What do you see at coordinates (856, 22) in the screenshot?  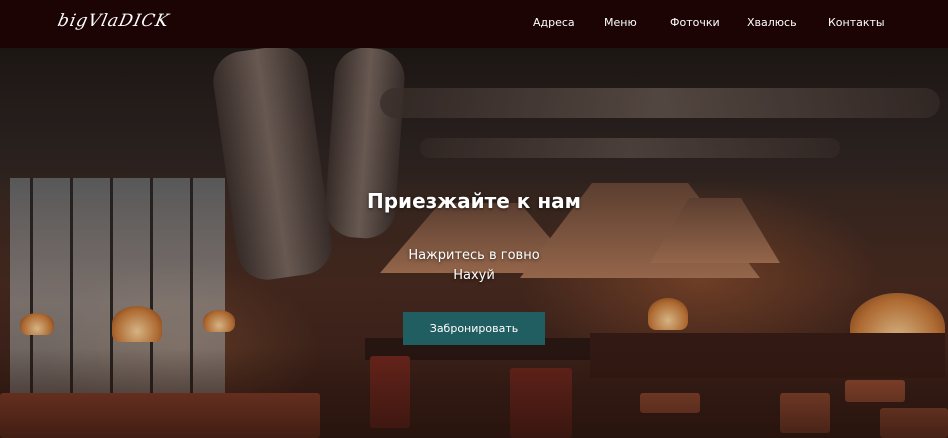 I see `nav-item-contacts: Контакты` at bounding box center [856, 22].